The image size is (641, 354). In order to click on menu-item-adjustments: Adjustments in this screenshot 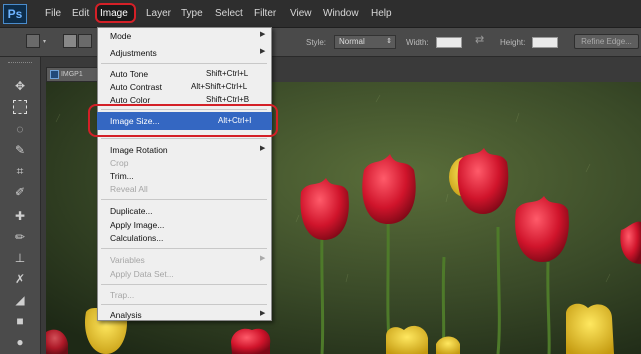, I will do `click(133, 53)`.